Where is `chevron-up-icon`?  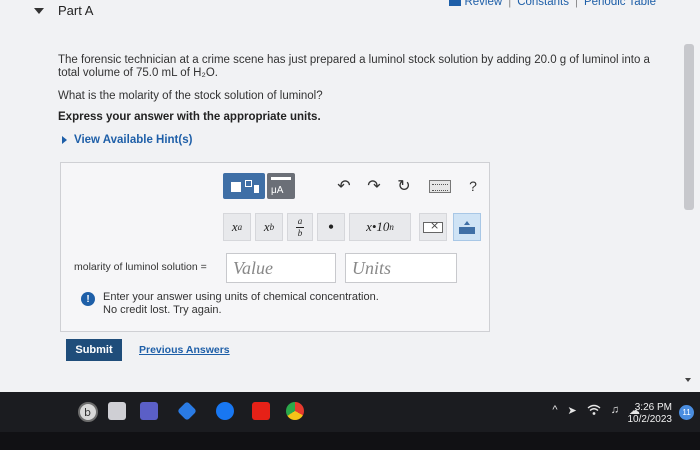 chevron-up-icon is located at coordinates (467, 222).